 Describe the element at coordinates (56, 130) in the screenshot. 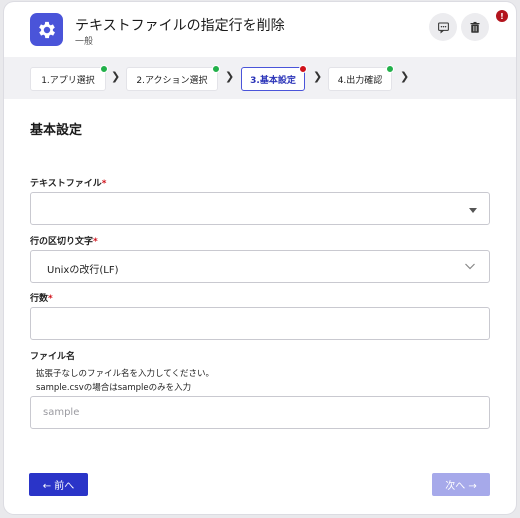

I see `section-title: 基本設定` at that location.